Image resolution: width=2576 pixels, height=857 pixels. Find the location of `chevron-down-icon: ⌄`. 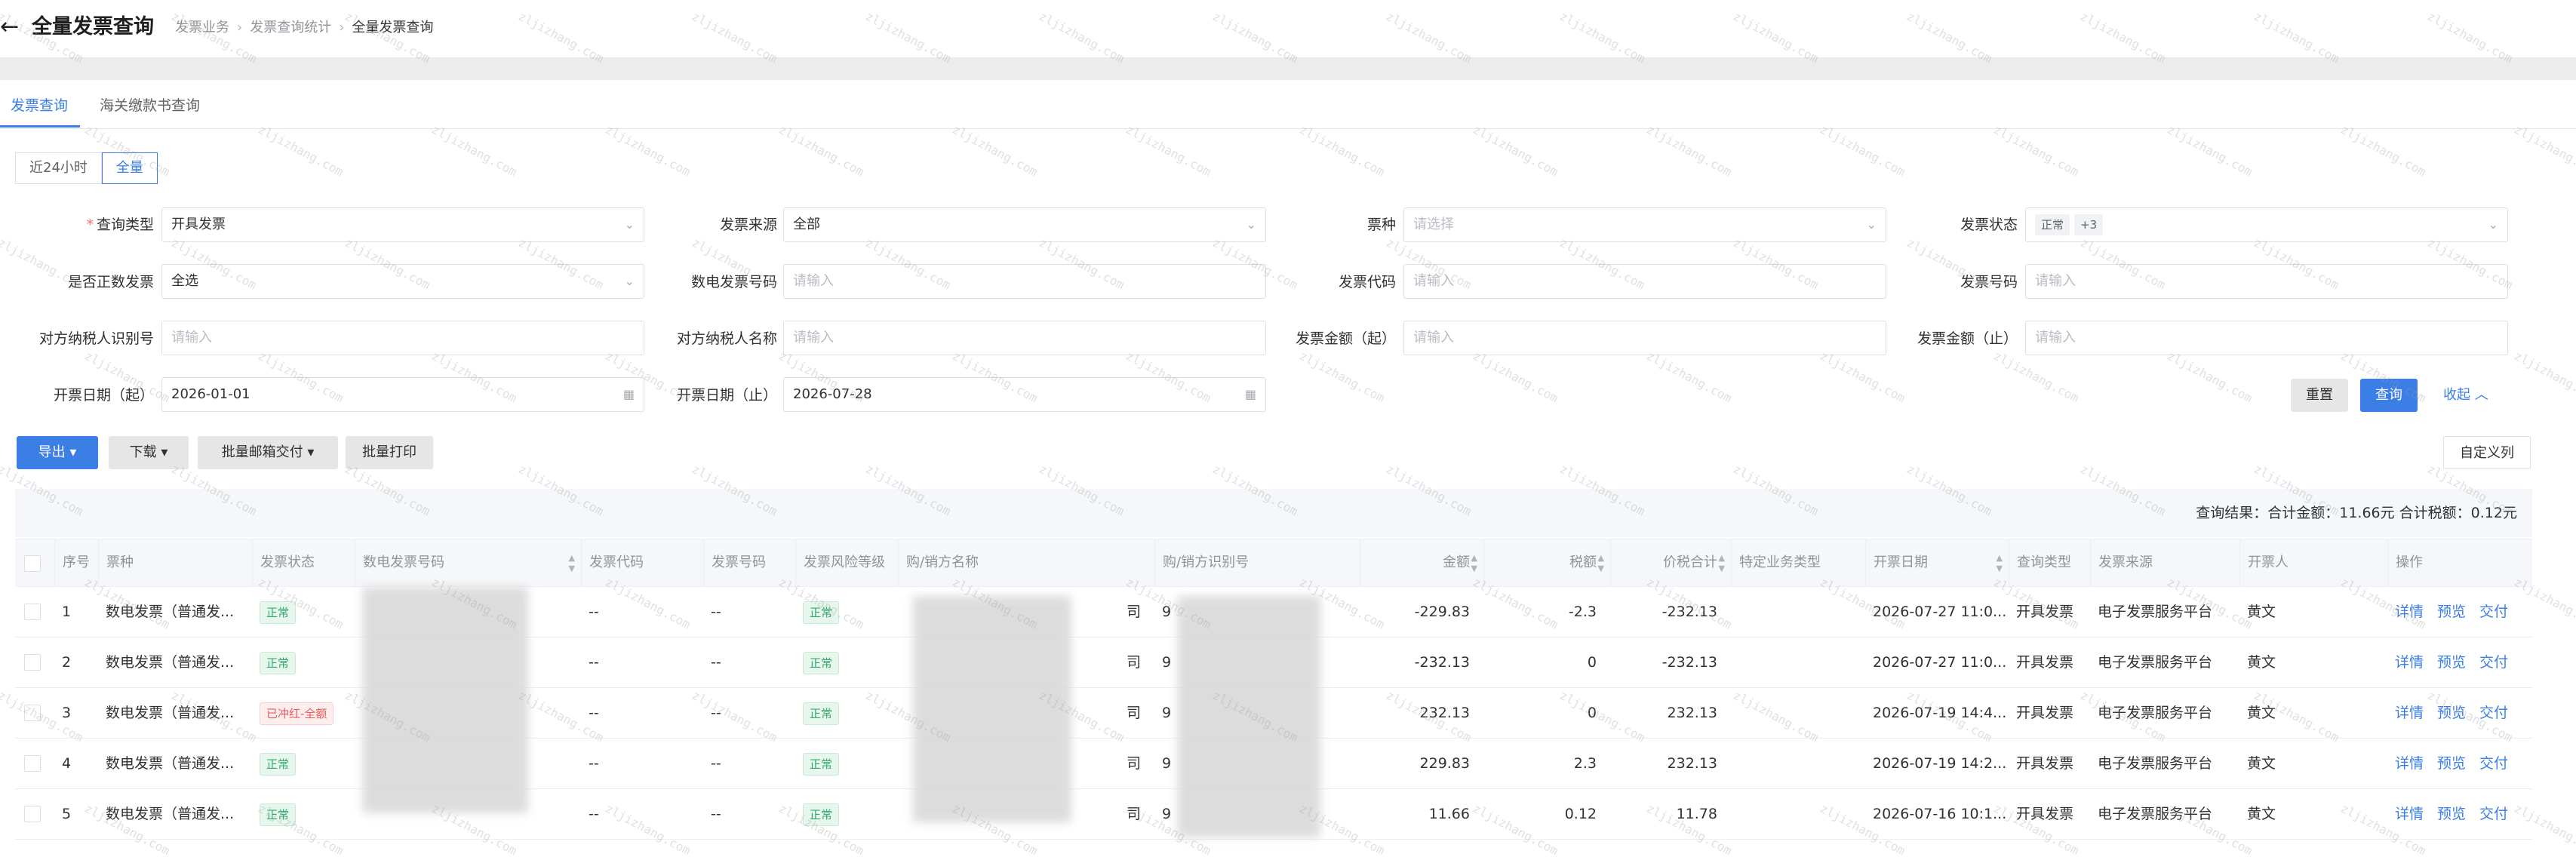

chevron-down-icon: ⌄ is located at coordinates (2493, 224).